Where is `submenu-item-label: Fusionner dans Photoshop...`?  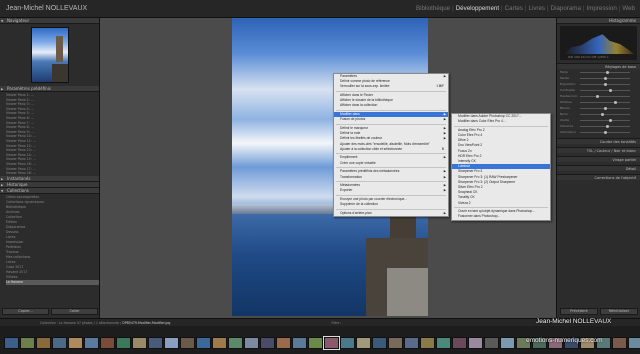
submenu-item-label: Fusionner dans Photoshop... is located at coordinates (479, 216).